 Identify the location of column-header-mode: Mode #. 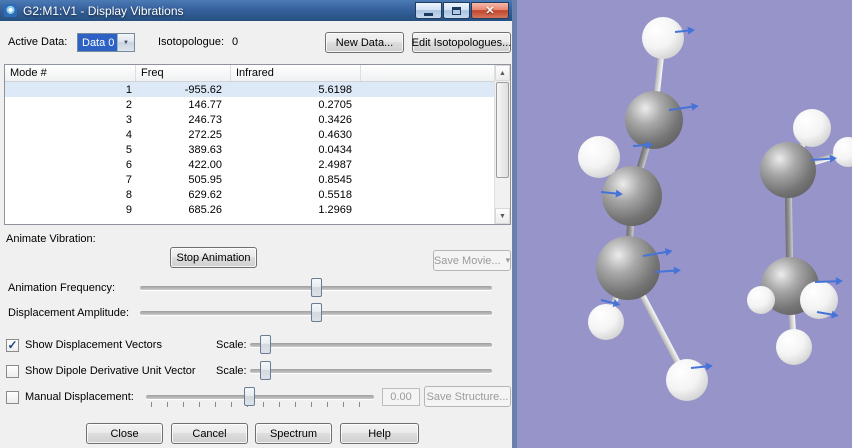
(70, 73).